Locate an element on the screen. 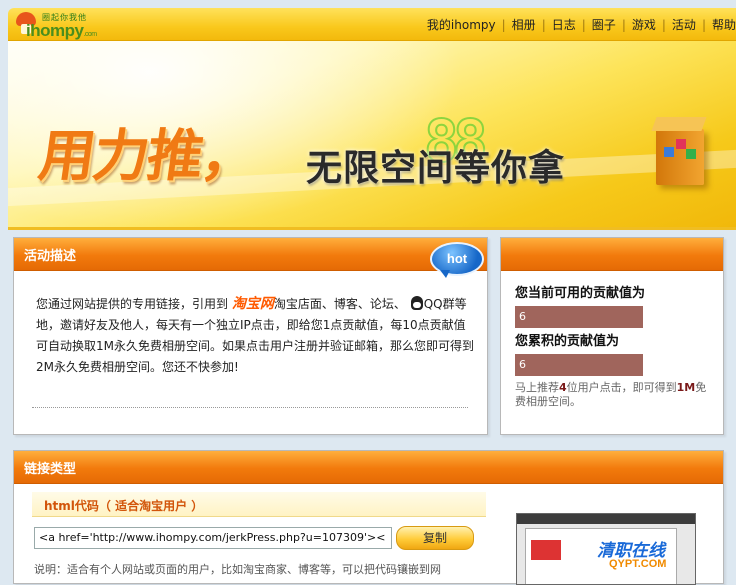 The image size is (736, 585). nav-blog: 日志 is located at coordinates (564, 25).